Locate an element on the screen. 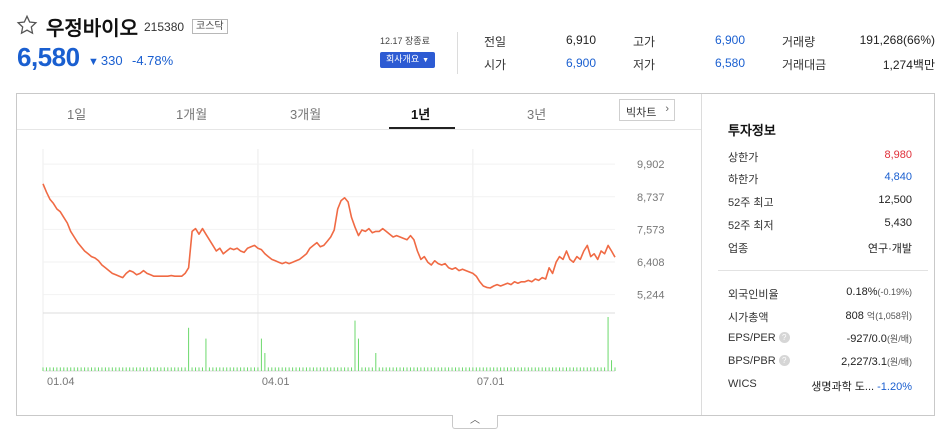 The width and height of the screenshot is (945, 436). tab-3year: 3년 is located at coordinates (536, 113).